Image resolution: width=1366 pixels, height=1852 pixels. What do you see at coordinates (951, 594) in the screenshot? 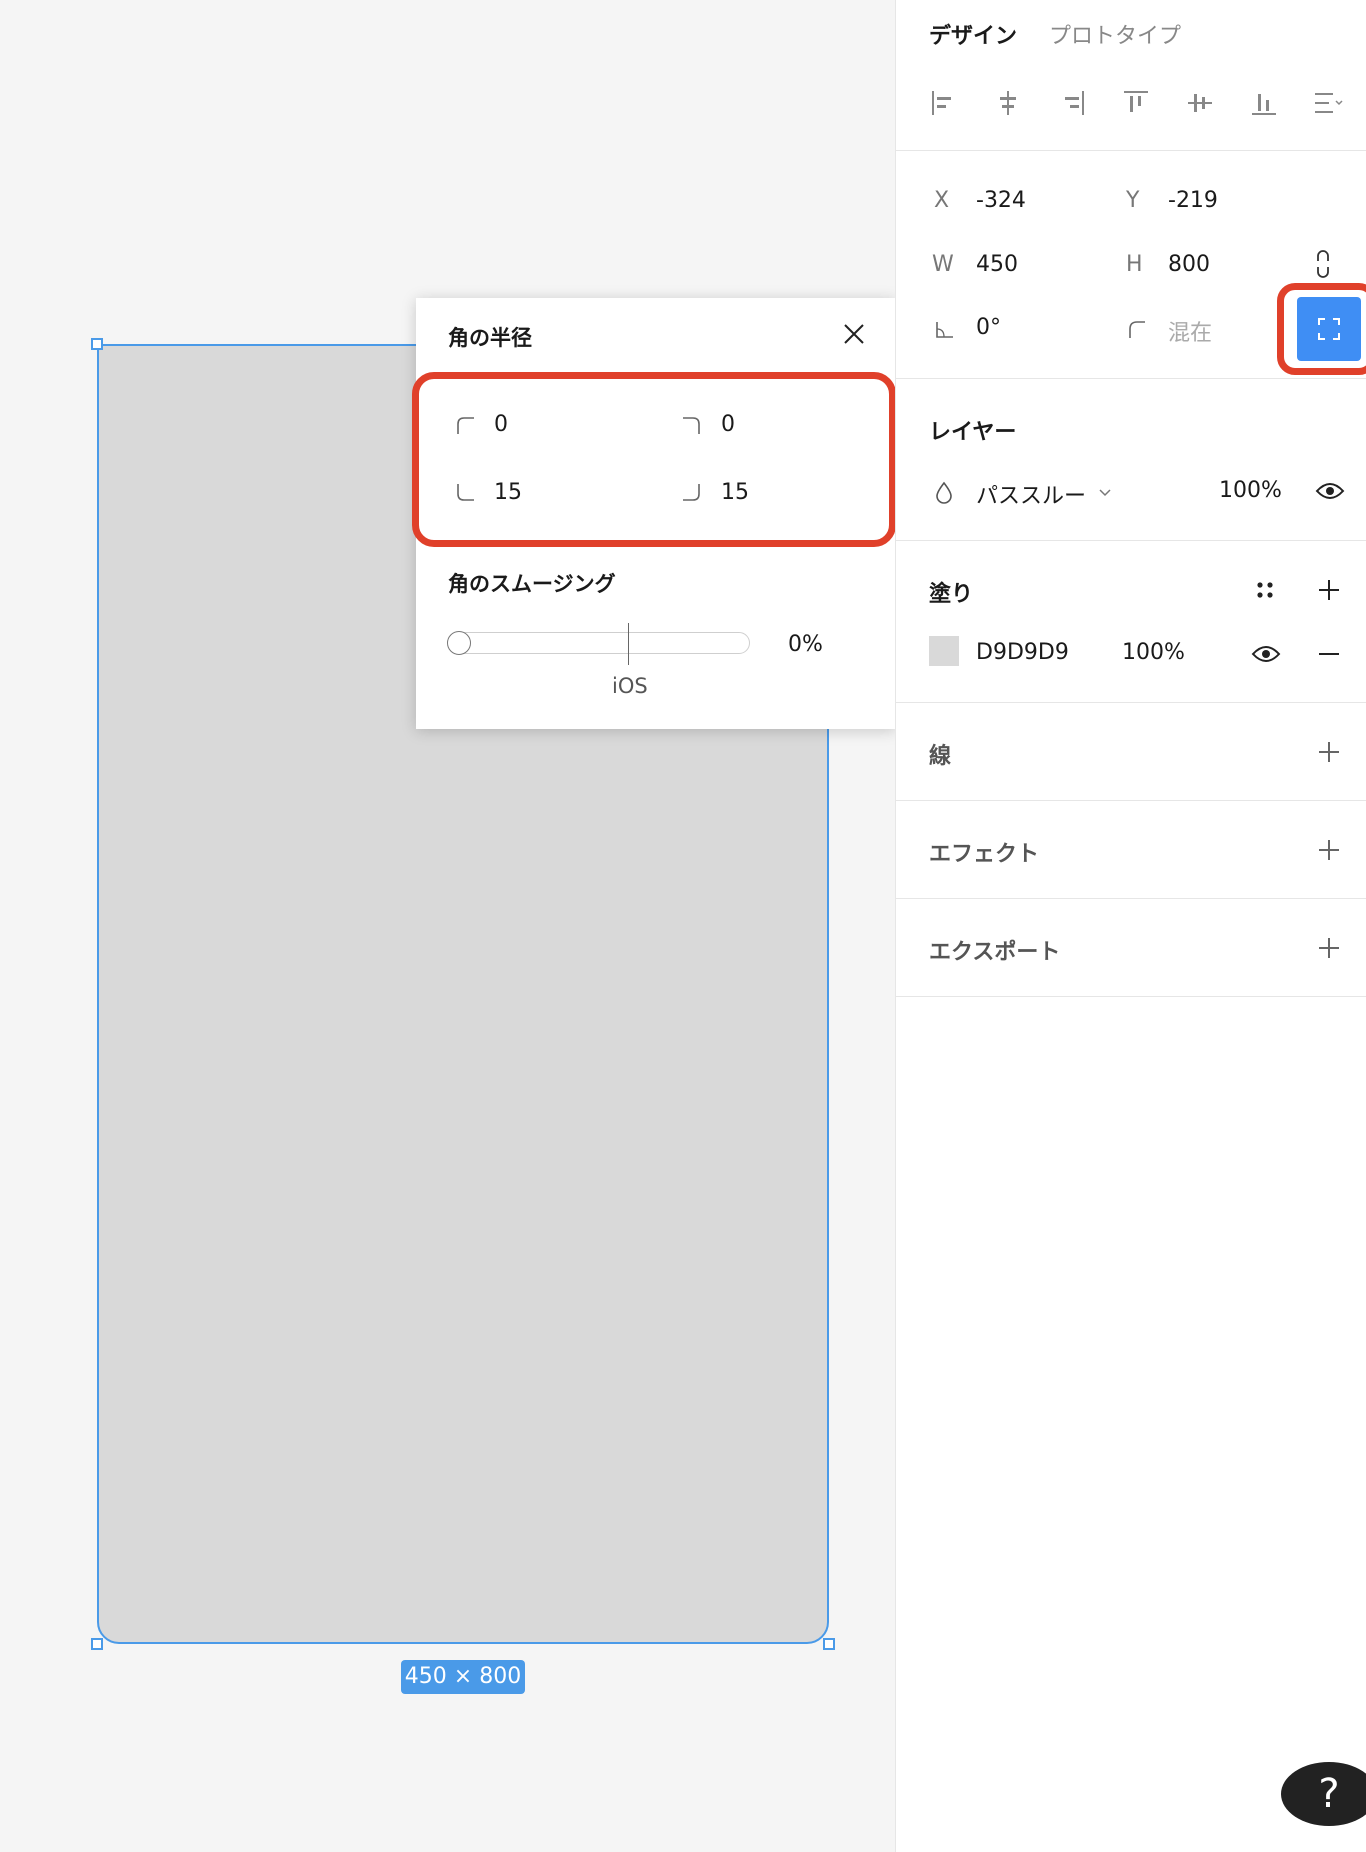
I see `fill-section-title: 塗り` at bounding box center [951, 594].